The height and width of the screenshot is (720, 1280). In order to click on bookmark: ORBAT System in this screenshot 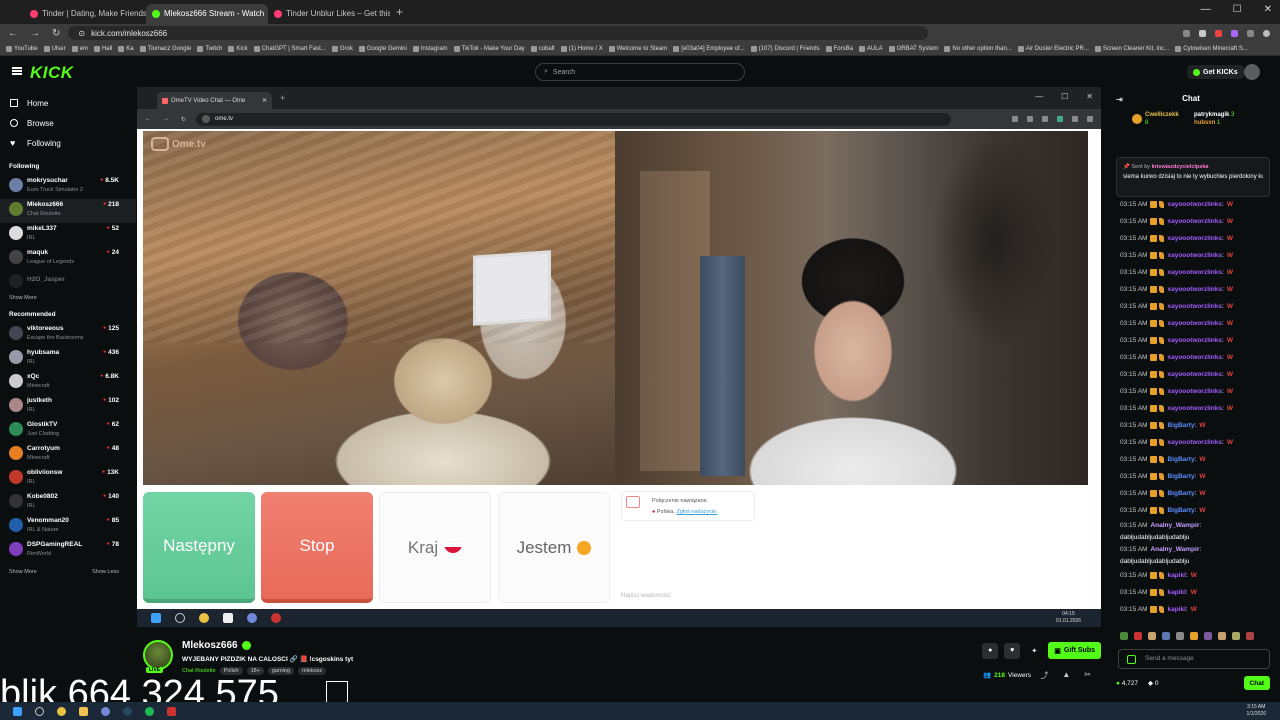, I will do `click(913, 48)`.